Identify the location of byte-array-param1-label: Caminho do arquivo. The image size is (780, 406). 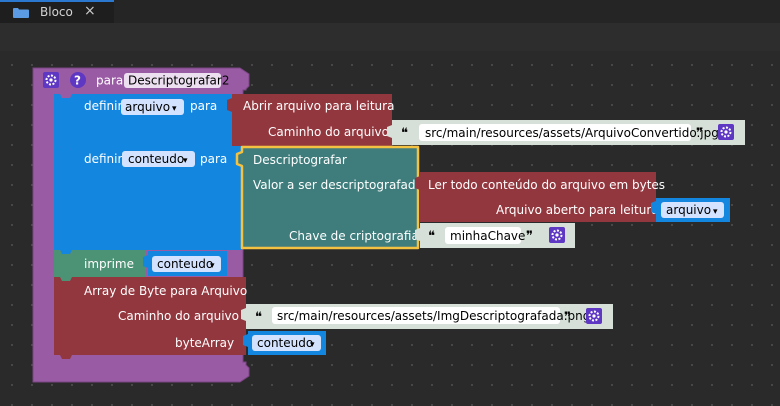
(178, 316).